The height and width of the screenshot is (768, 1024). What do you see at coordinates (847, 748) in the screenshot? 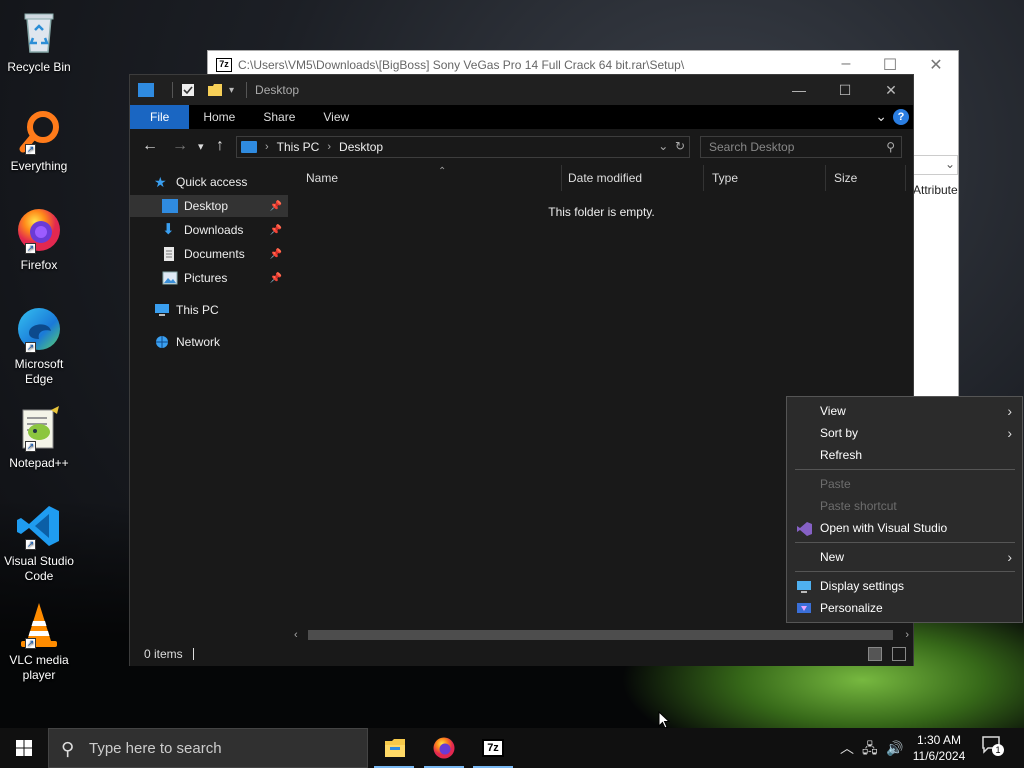
I see `show-hidden-icons-chevron-icon: ︿` at bounding box center [847, 748].